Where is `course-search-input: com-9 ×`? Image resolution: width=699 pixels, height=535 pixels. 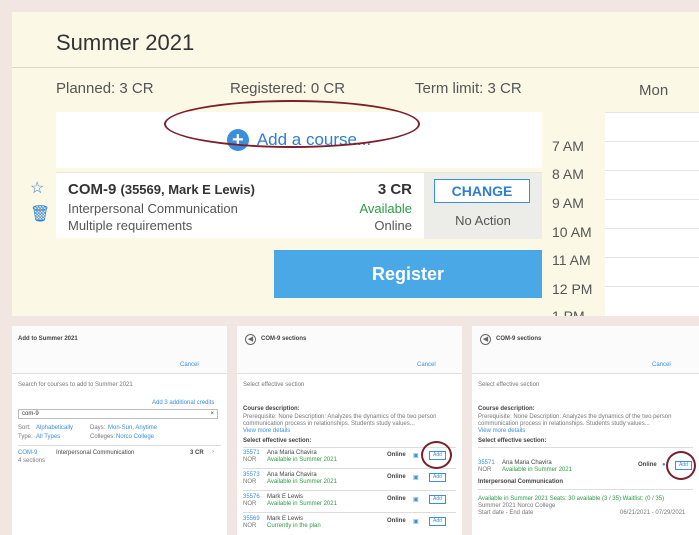 course-search-input: com-9 × is located at coordinates (118, 414).